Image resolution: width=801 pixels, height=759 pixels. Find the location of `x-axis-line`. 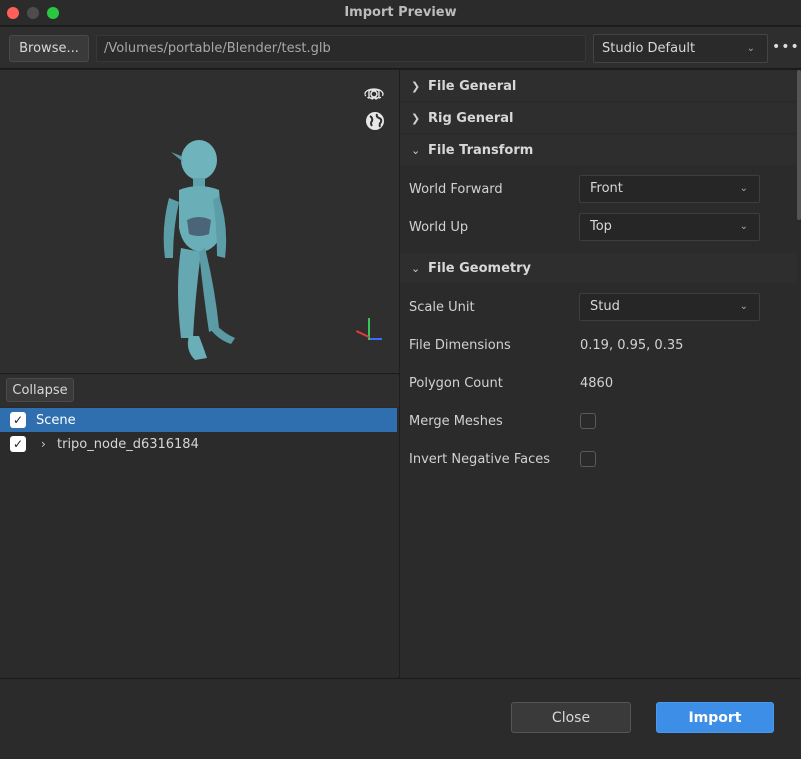

x-axis-line is located at coordinates (376, 339).